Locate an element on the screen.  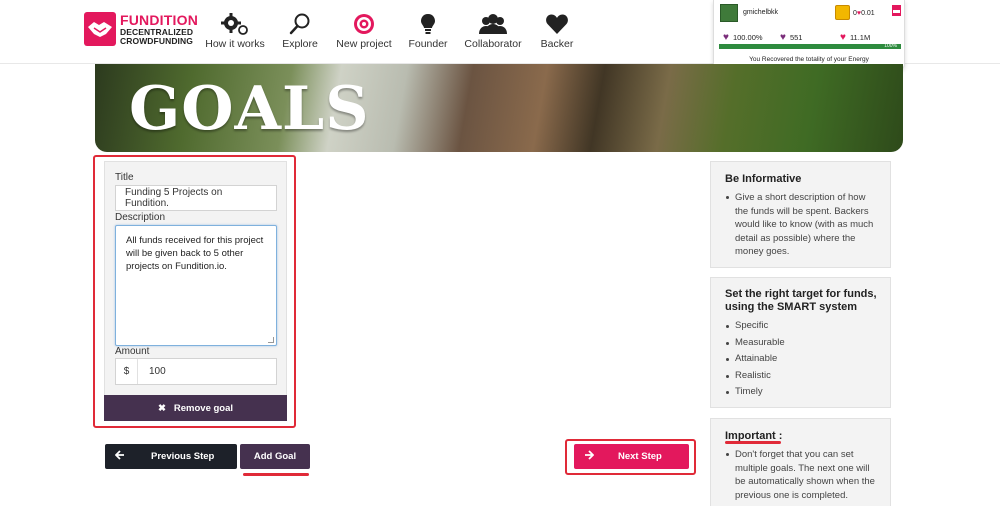
add-goal-highlight is located at coordinates (276, 474).